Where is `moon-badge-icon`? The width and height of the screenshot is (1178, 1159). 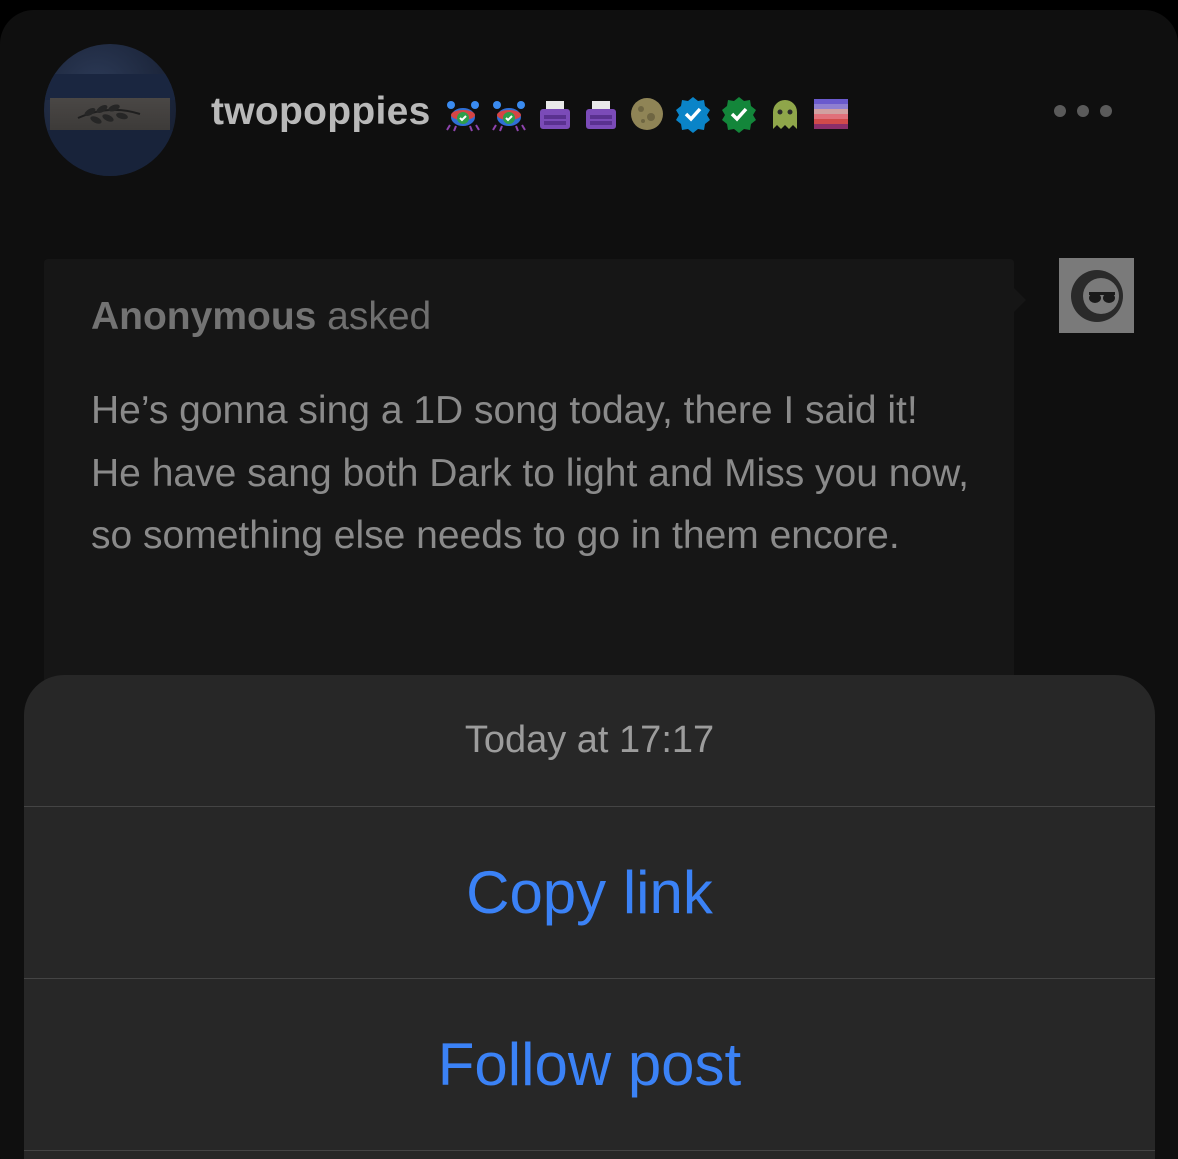 moon-badge-icon is located at coordinates (647, 114).